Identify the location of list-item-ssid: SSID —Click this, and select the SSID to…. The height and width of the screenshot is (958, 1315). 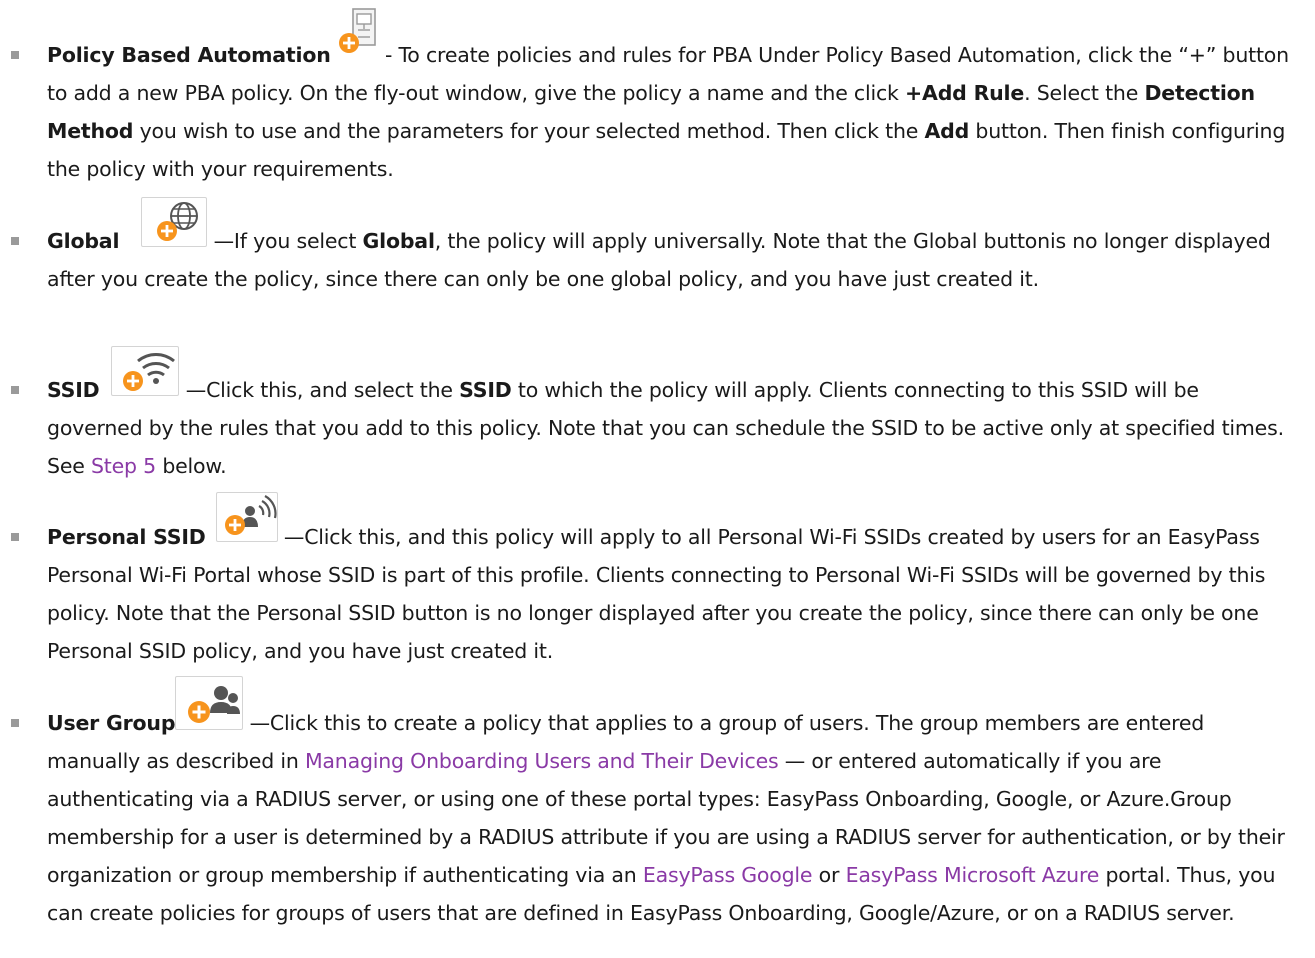
(655, 415).